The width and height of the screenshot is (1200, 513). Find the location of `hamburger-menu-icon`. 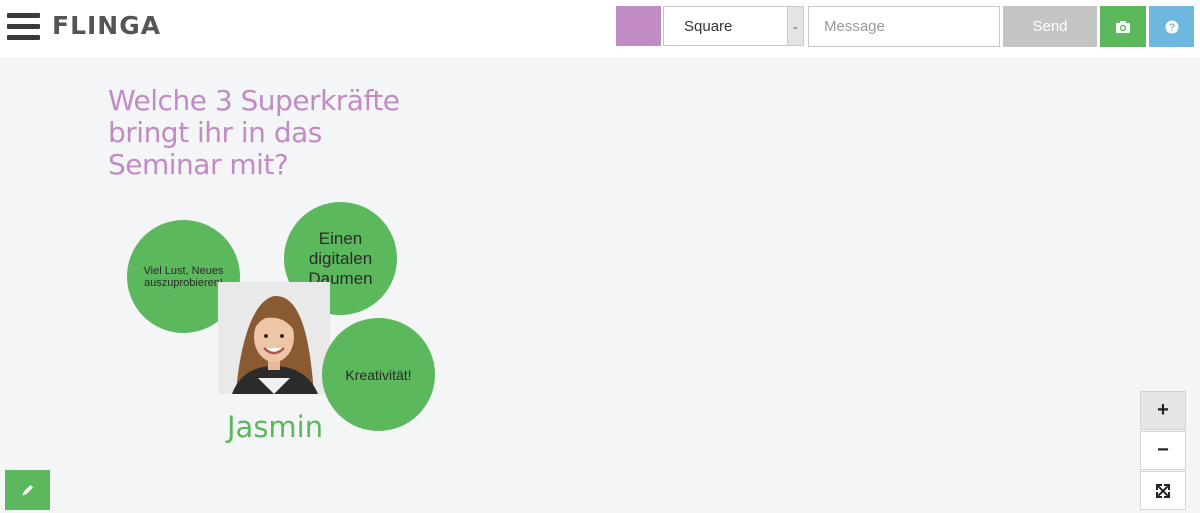

hamburger-menu-icon is located at coordinates (23, 26).